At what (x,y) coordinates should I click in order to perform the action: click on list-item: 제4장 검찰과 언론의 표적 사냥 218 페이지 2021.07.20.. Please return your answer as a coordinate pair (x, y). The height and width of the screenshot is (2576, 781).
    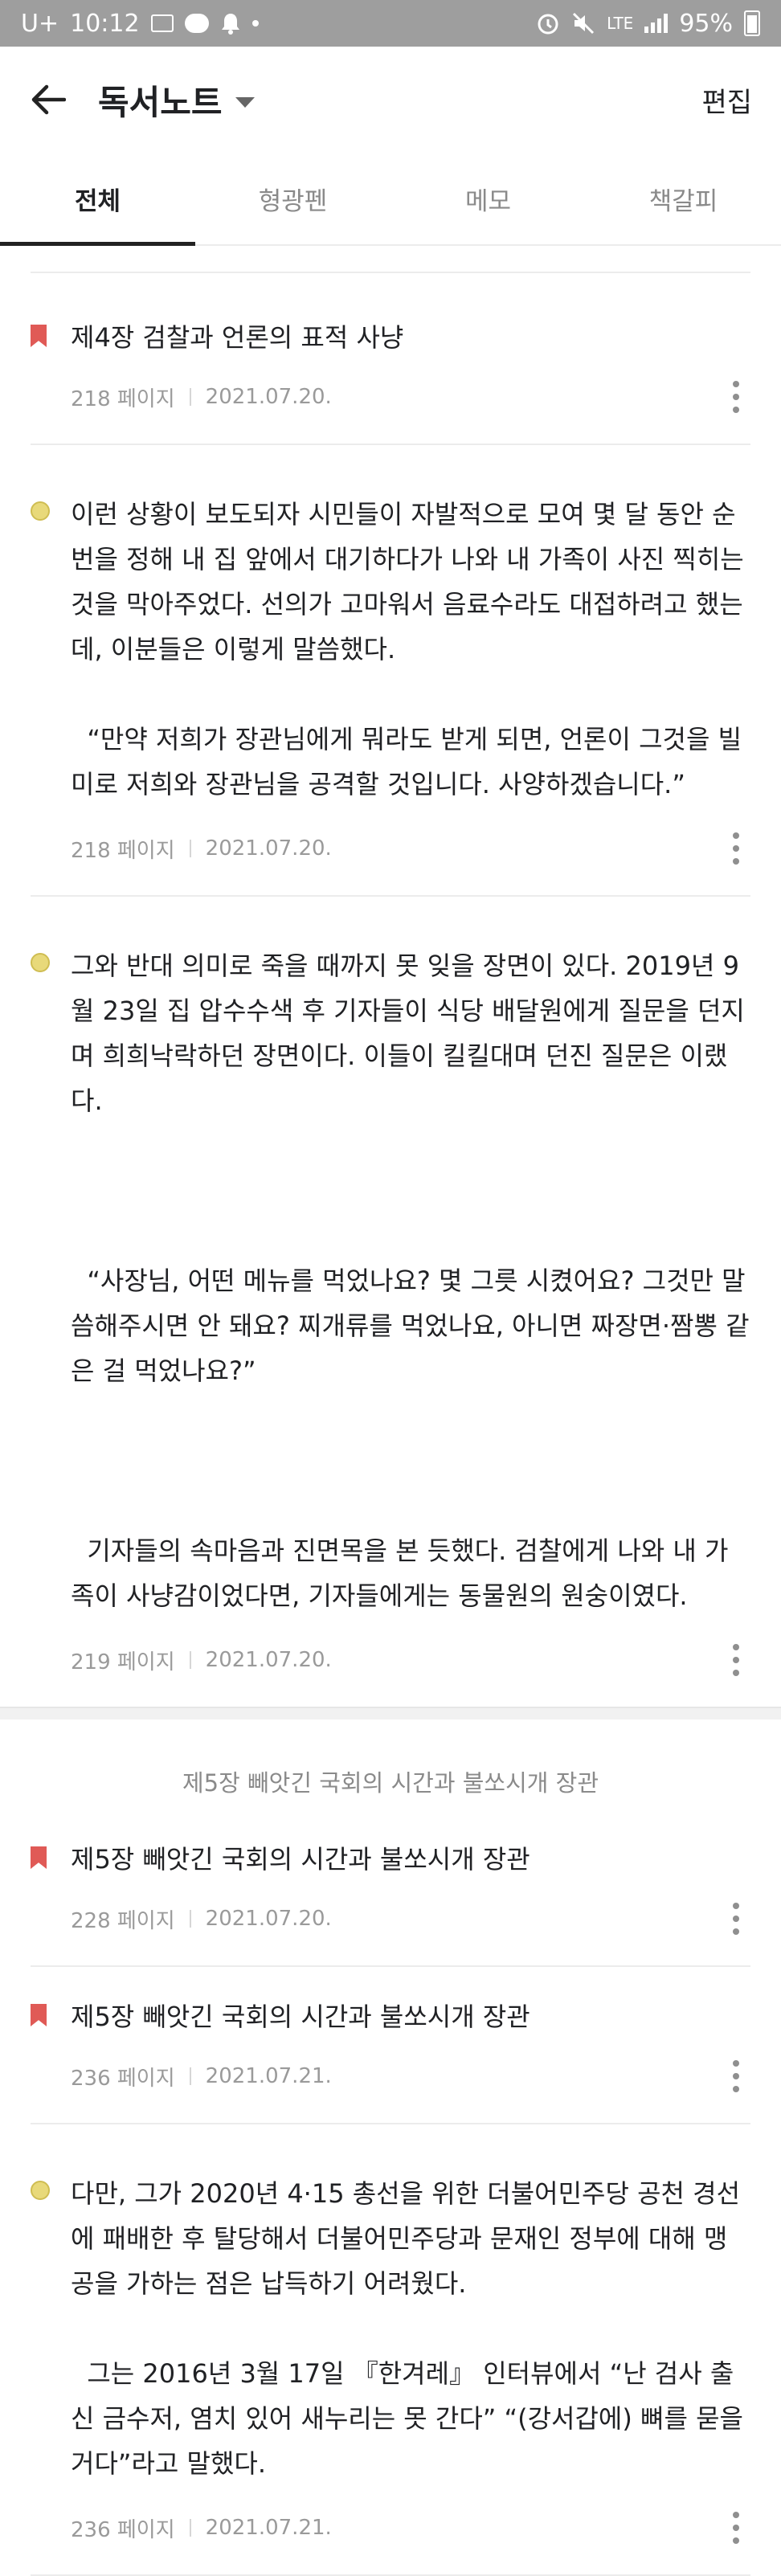
    Looking at the image, I should click on (390, 359).